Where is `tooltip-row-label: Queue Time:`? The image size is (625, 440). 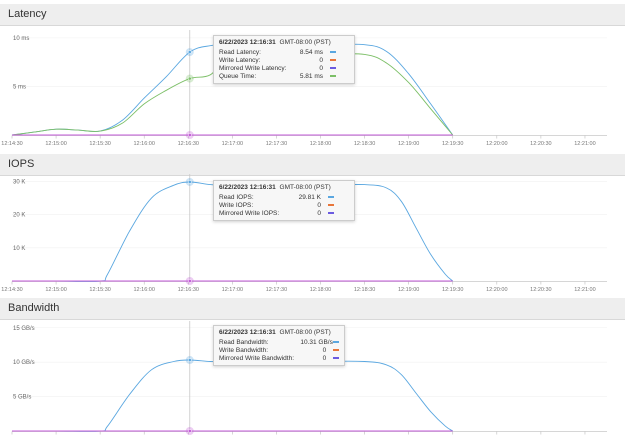 tooltip-row-label: Queue Time: is located at coordinates (238, 76).